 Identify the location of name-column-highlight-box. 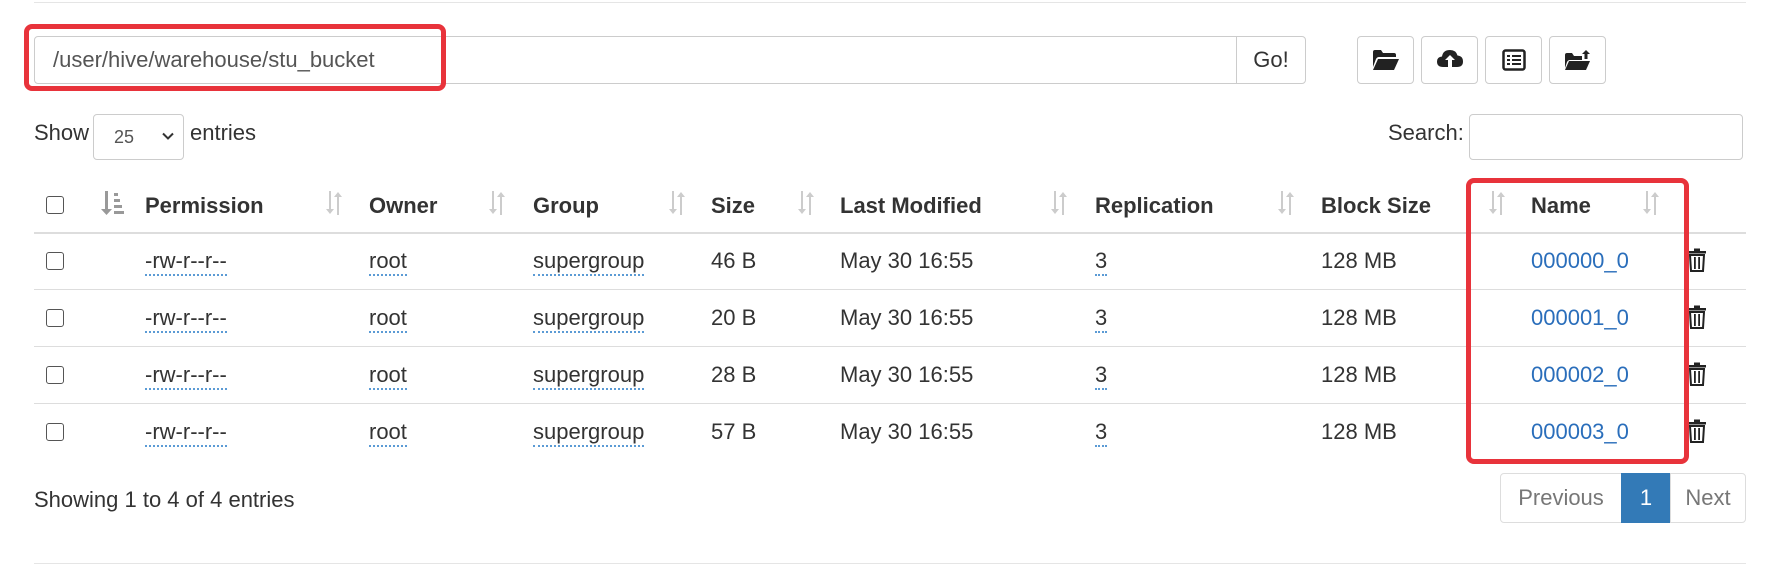
(1577, 321).